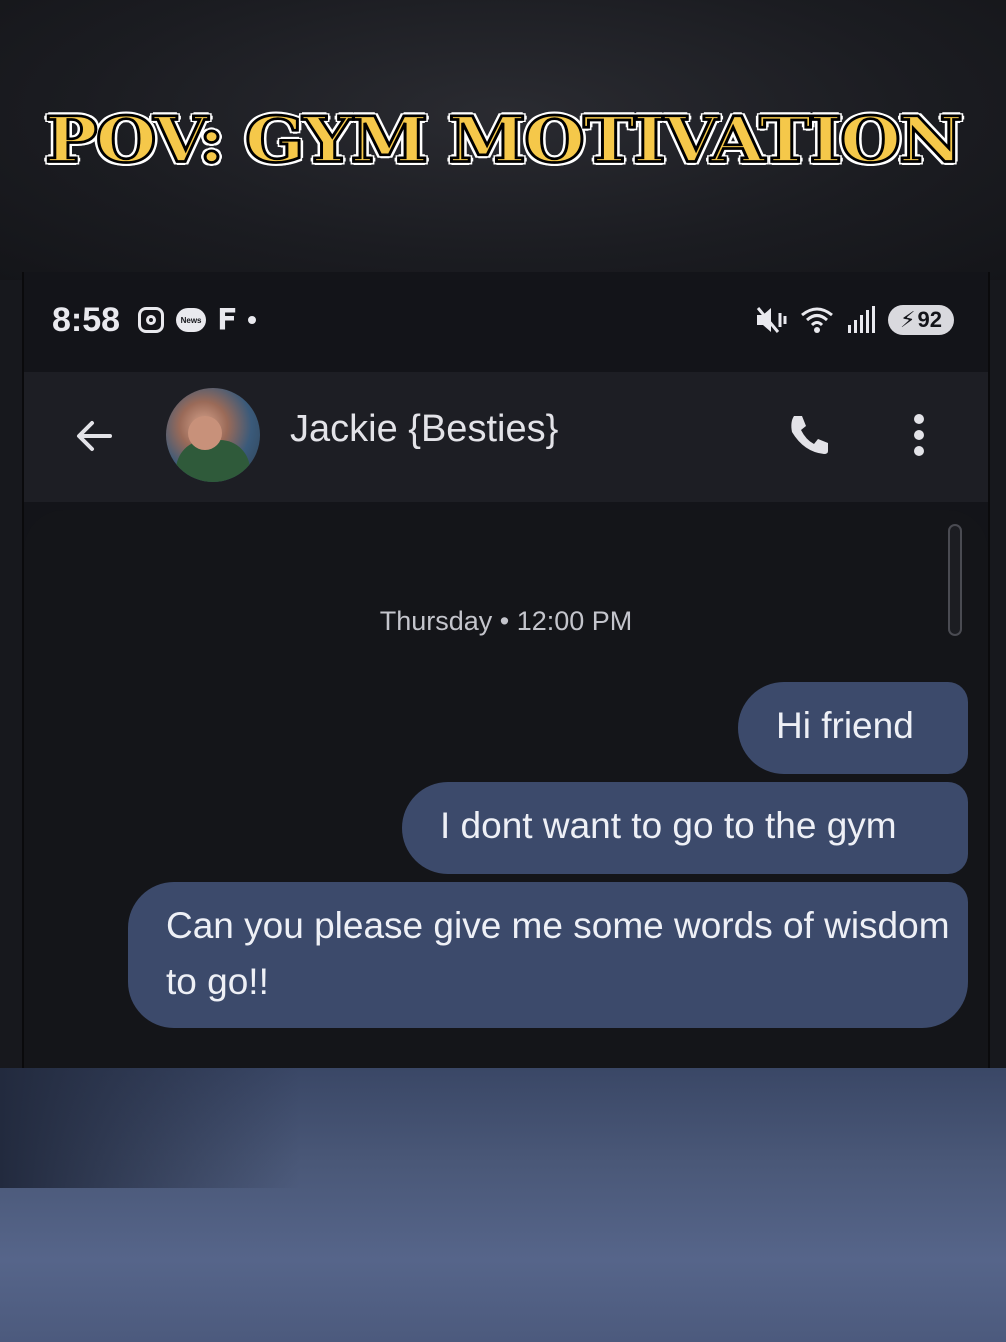 This screenshot has height=1342, width=1006. I want to click on message-bubble: Hi friend, so click(853, 728).